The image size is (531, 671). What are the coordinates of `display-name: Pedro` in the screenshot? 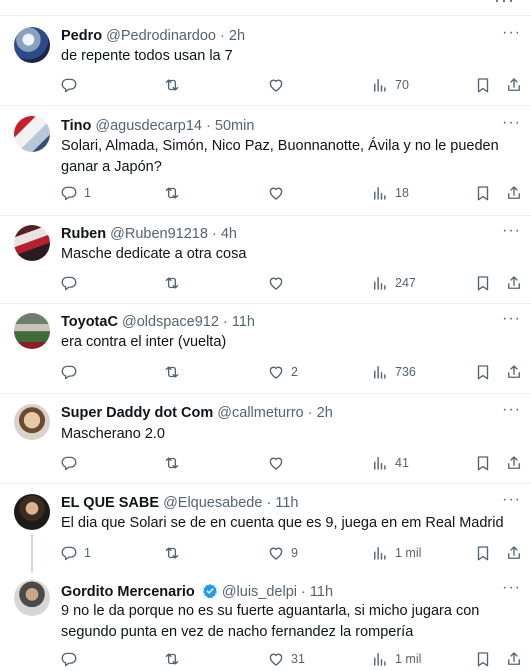 It's located at (81, 36).